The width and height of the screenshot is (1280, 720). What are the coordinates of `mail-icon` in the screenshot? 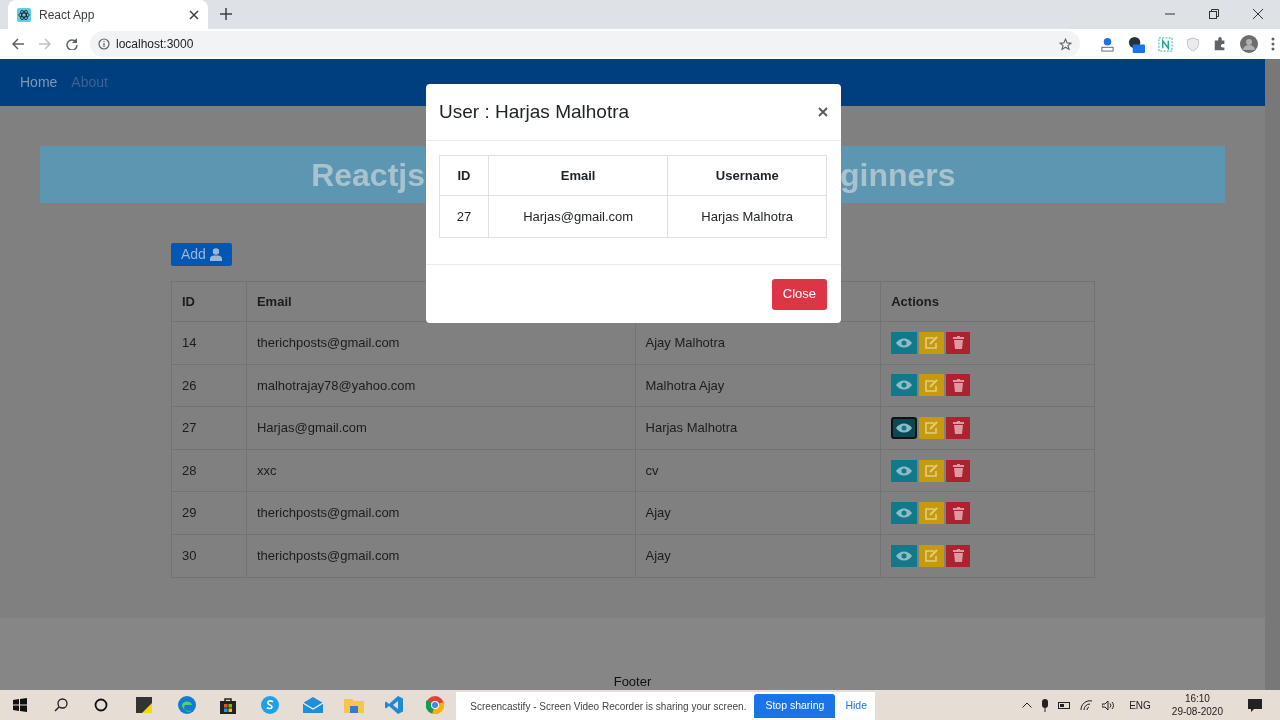 It's located at (313, 705).